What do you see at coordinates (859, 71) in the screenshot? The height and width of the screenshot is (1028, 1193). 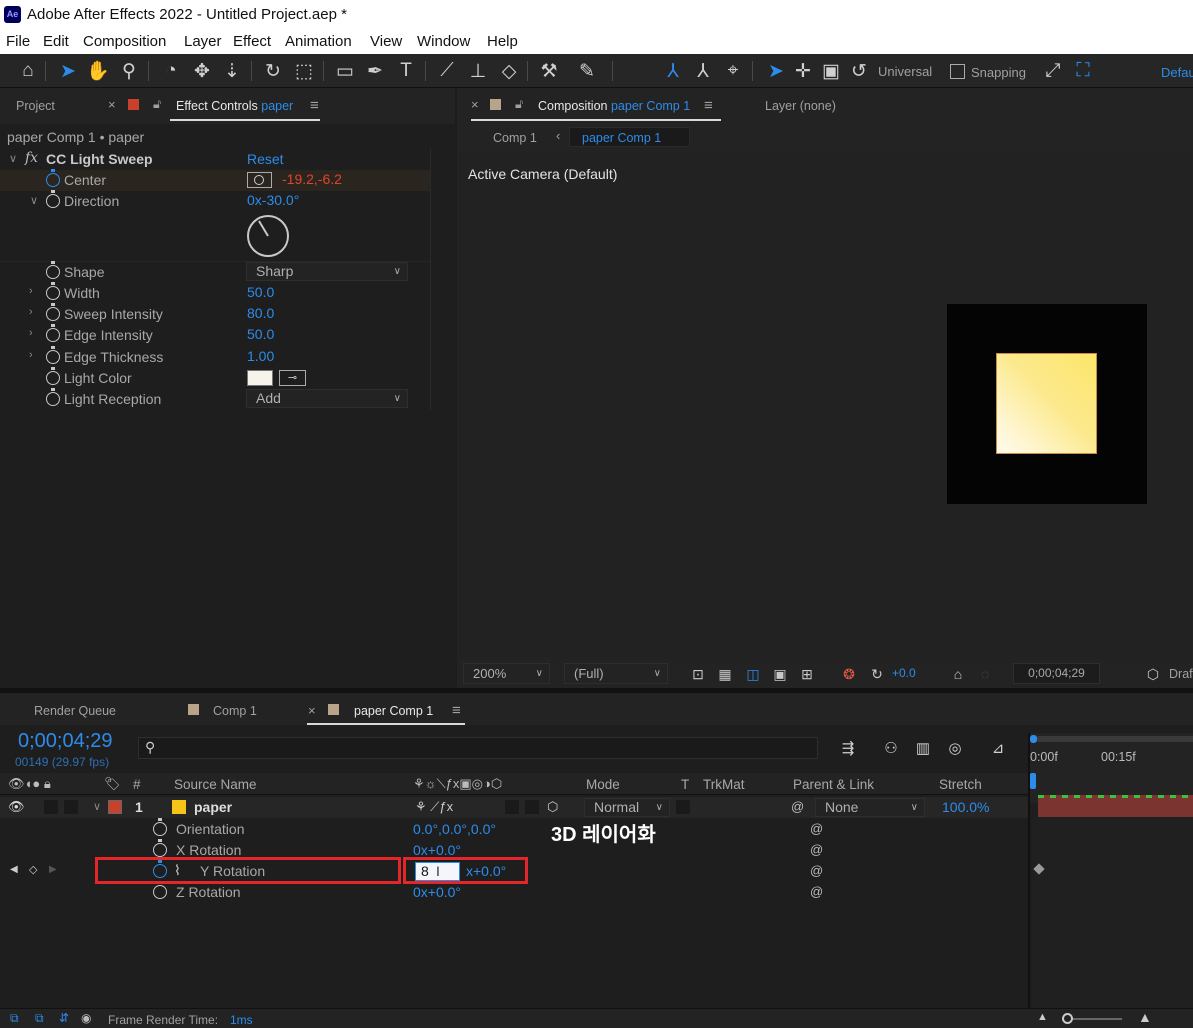 I see `rotate-icon: ↺` at bounding box center [859, 71].